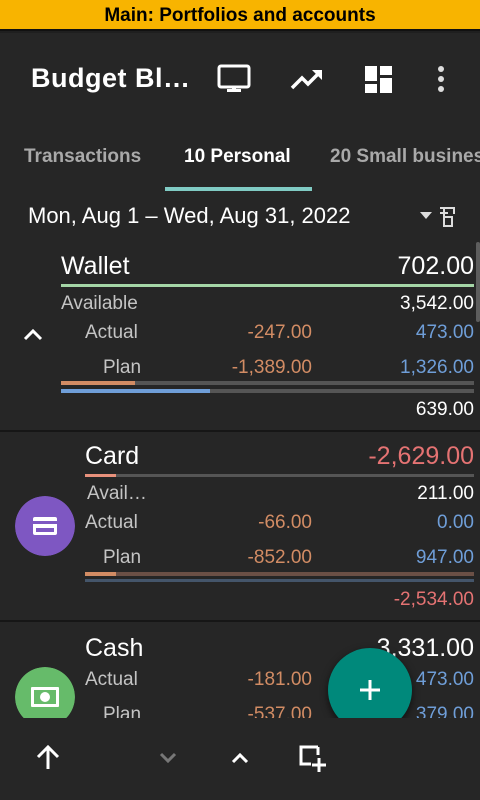 The image size is (480, 800). What do you see at coordinates (435, 266) in the screenshot?
I see `account-total: 702.00` at bounding box center [435, 266].